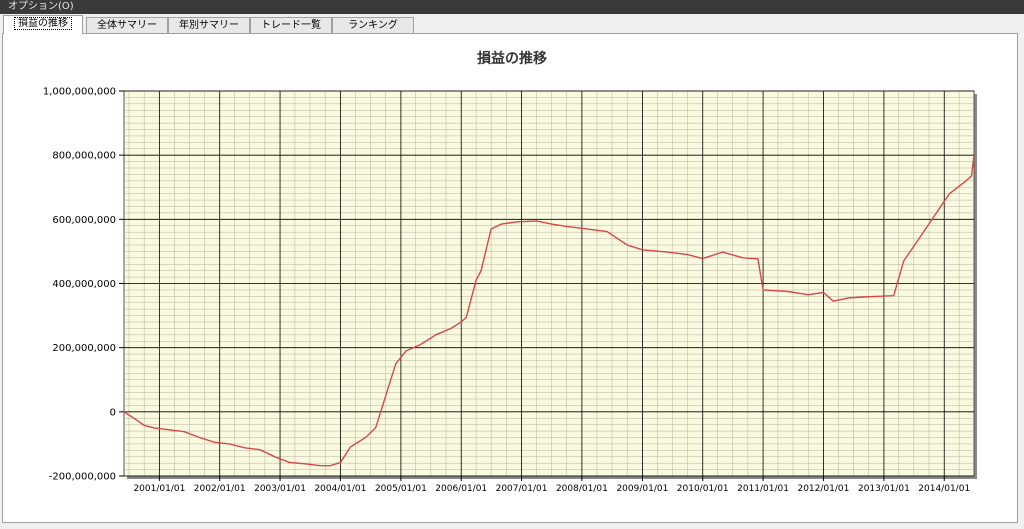 This screenshot has height=529, width=1024. What do you see at coordinates (84, 220) in the screenshot?
I see `y-tick-label: 600,000,000` at bounding box center [84, 220].